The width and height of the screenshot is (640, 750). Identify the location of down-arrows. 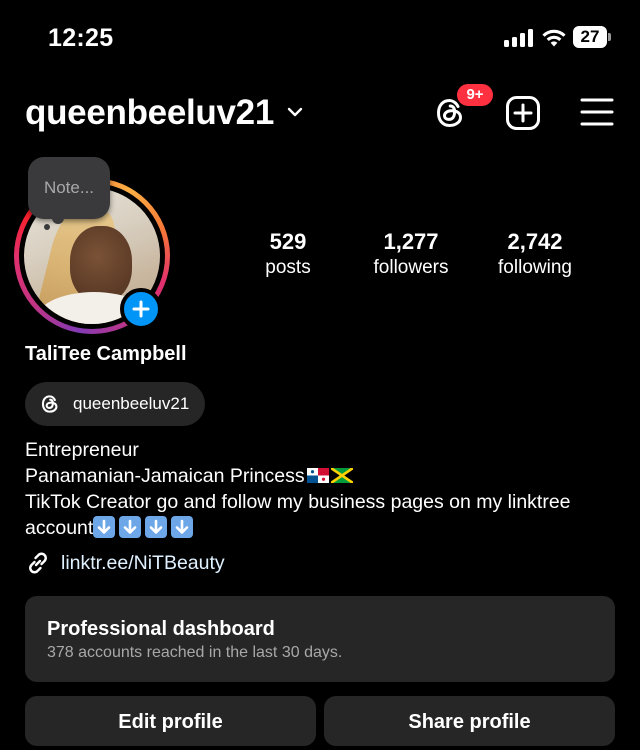
(145, 527).